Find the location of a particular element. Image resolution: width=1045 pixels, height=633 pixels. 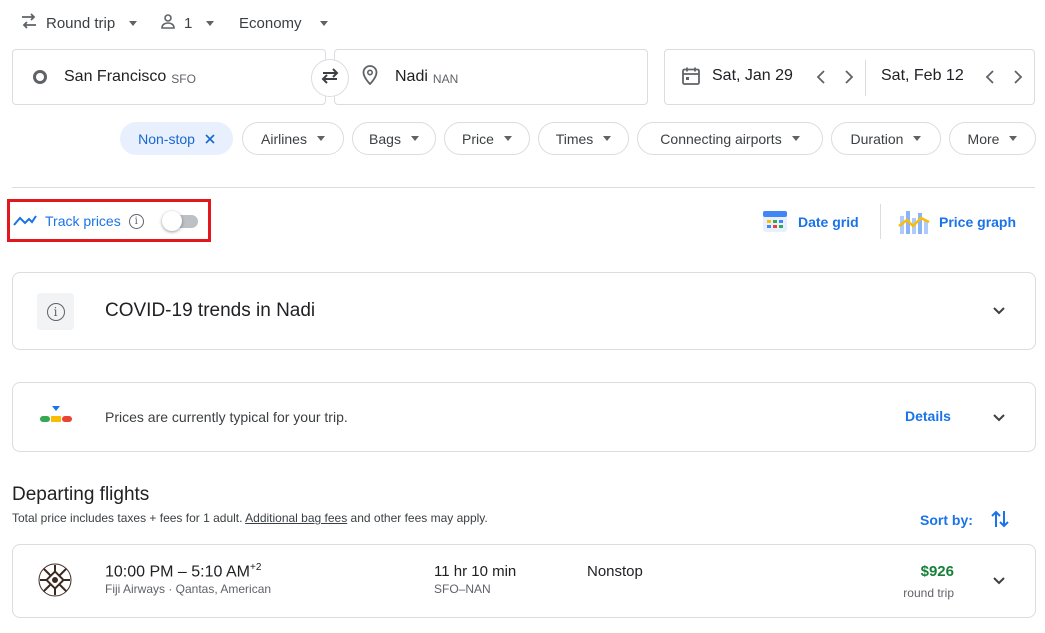

track-prices-toggle is located at coordinates (179, 221).